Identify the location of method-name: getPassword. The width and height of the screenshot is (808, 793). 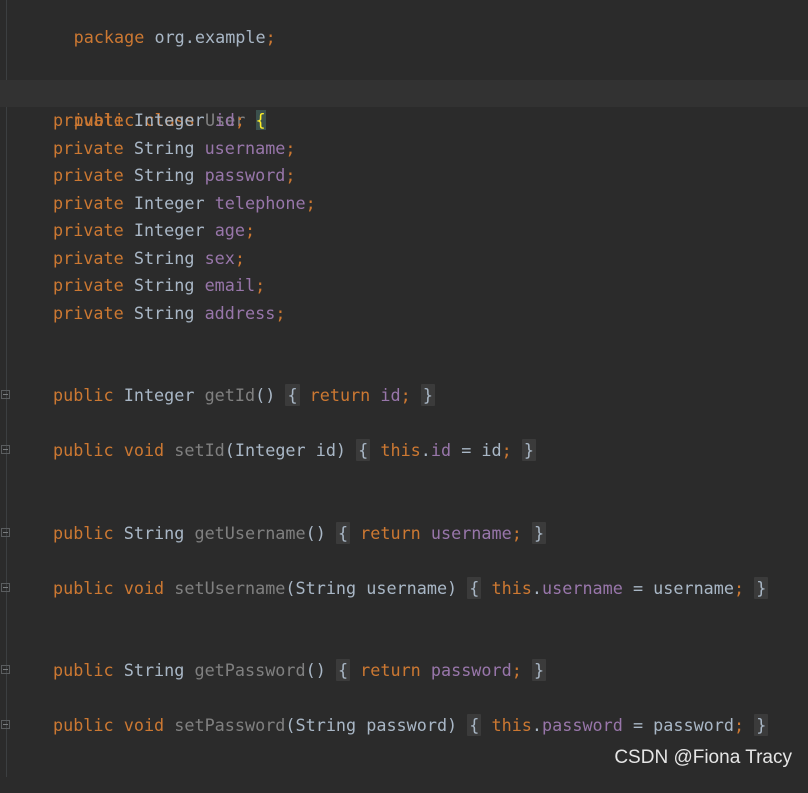
(250, 669).